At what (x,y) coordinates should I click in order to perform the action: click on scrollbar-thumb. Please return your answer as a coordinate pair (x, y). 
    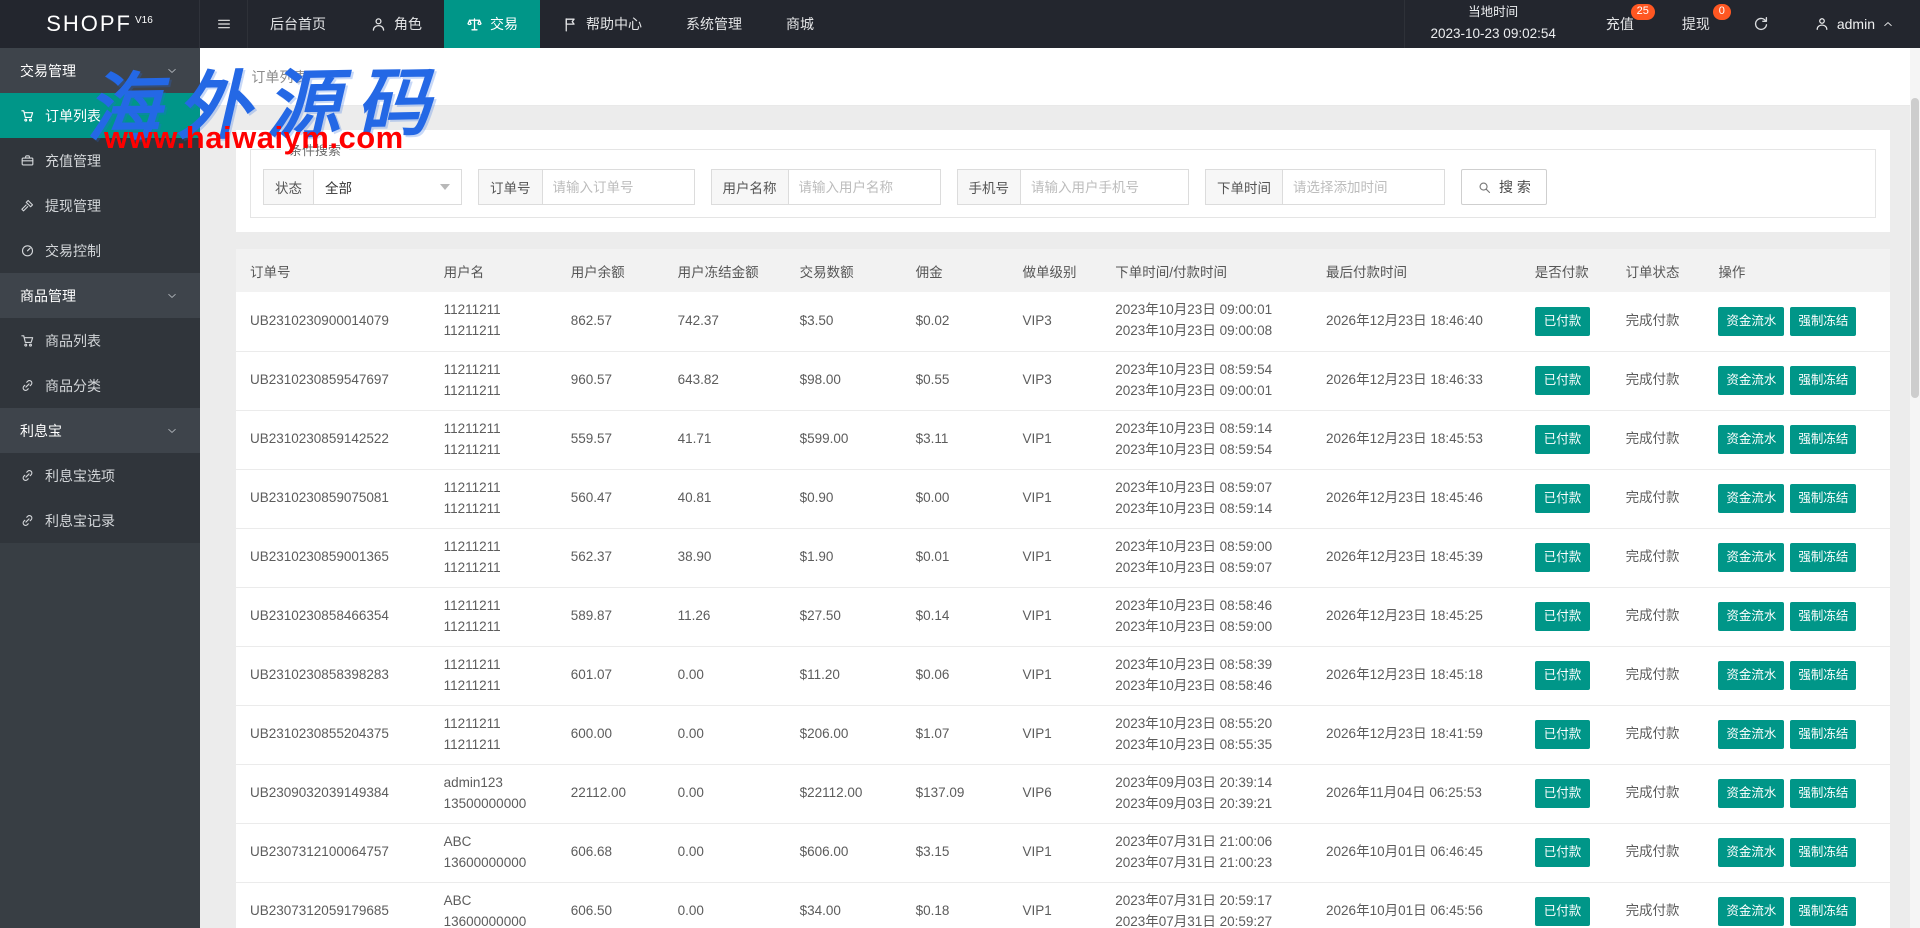
    Looking at the image, I should click on (1915, 248).